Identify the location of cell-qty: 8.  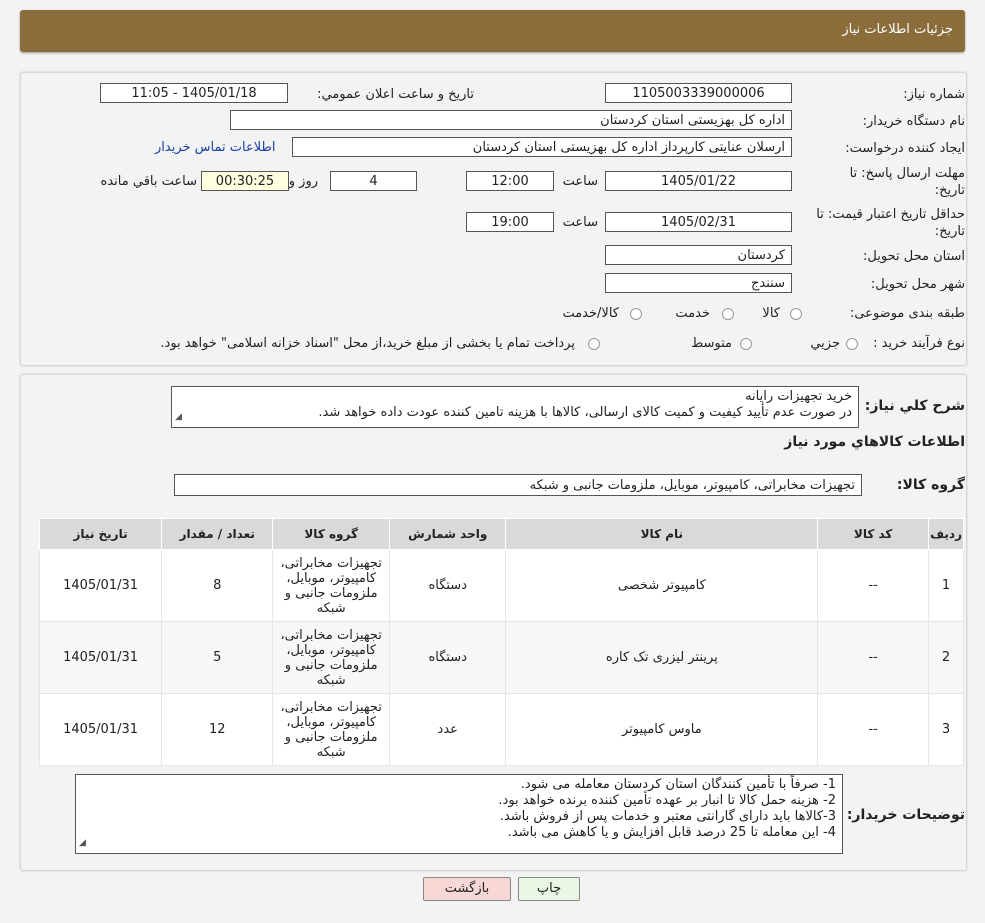
(217, 585).